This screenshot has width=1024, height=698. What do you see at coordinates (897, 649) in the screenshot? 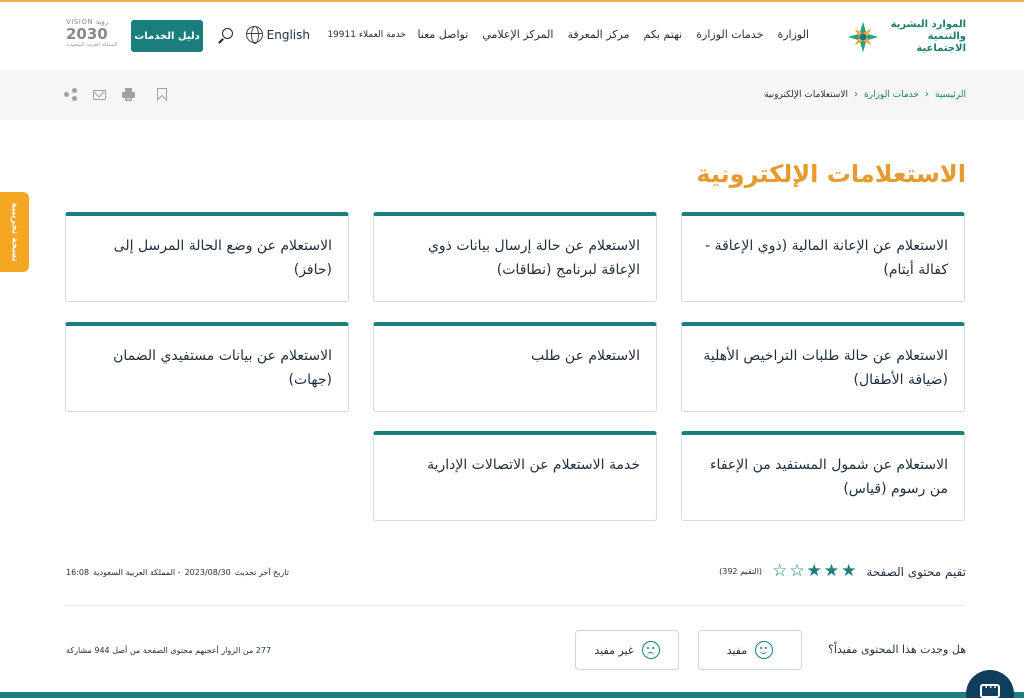
I see `feedback-question: هل وجدت هذا المحتوى مفيداً؟` at bounding box center [897, 649].